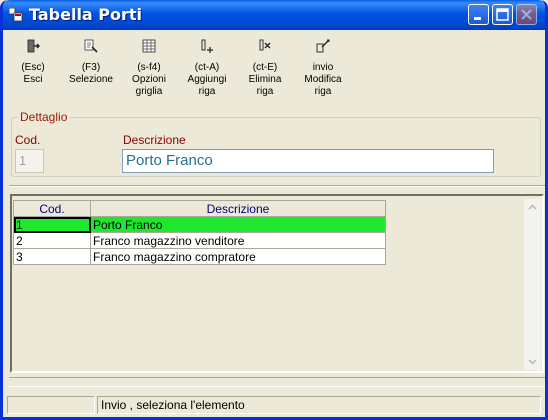  What do you see at coordinates (52, 224) in the screenshot?
I see `cell-cod: 1` at bounding box center [52, 224].